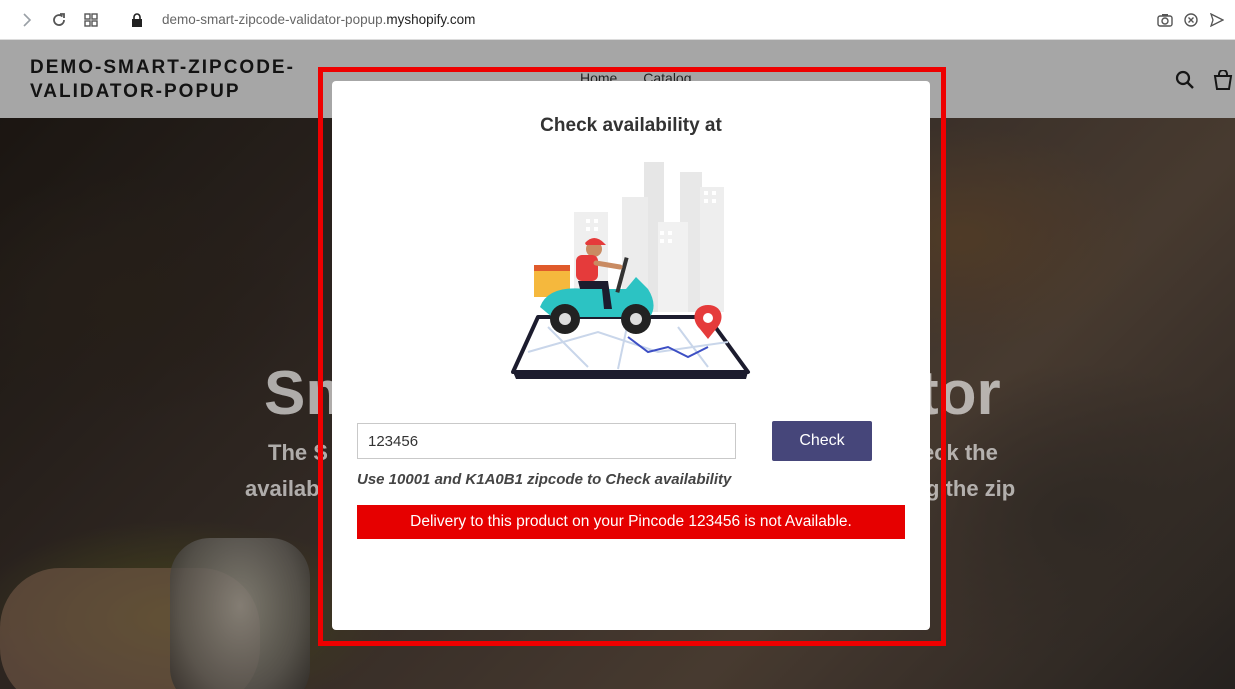 Image resolution: width=1235 pixels, height=689 pixels. I want to click on url-domain: myshopify.com, so click(431, 19).